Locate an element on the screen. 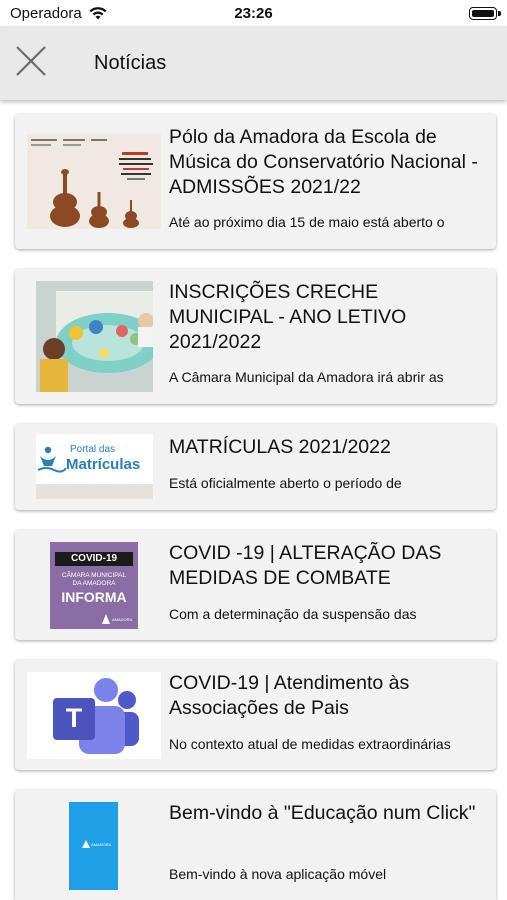 The image size is (507, 900). portal-label: Portal das is located at coordinates (93, 449).